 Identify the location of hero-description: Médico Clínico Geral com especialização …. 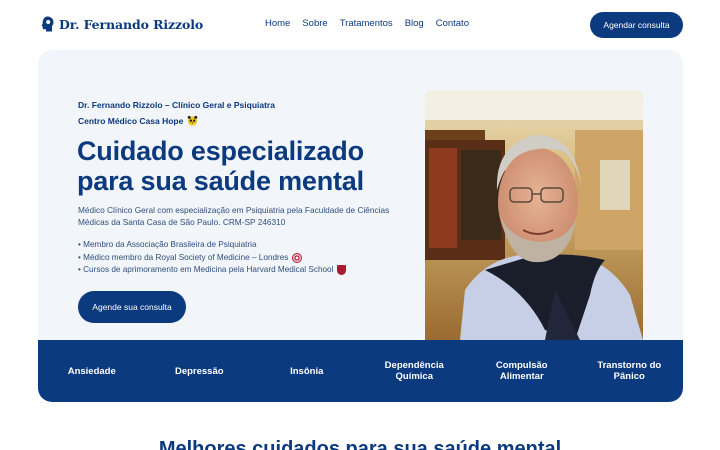
(234, 216).